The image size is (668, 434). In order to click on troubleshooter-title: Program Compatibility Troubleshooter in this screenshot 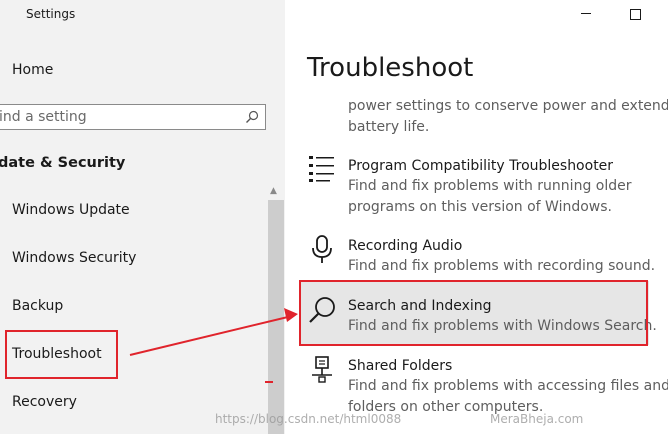, I will do `click(480, 166)`.